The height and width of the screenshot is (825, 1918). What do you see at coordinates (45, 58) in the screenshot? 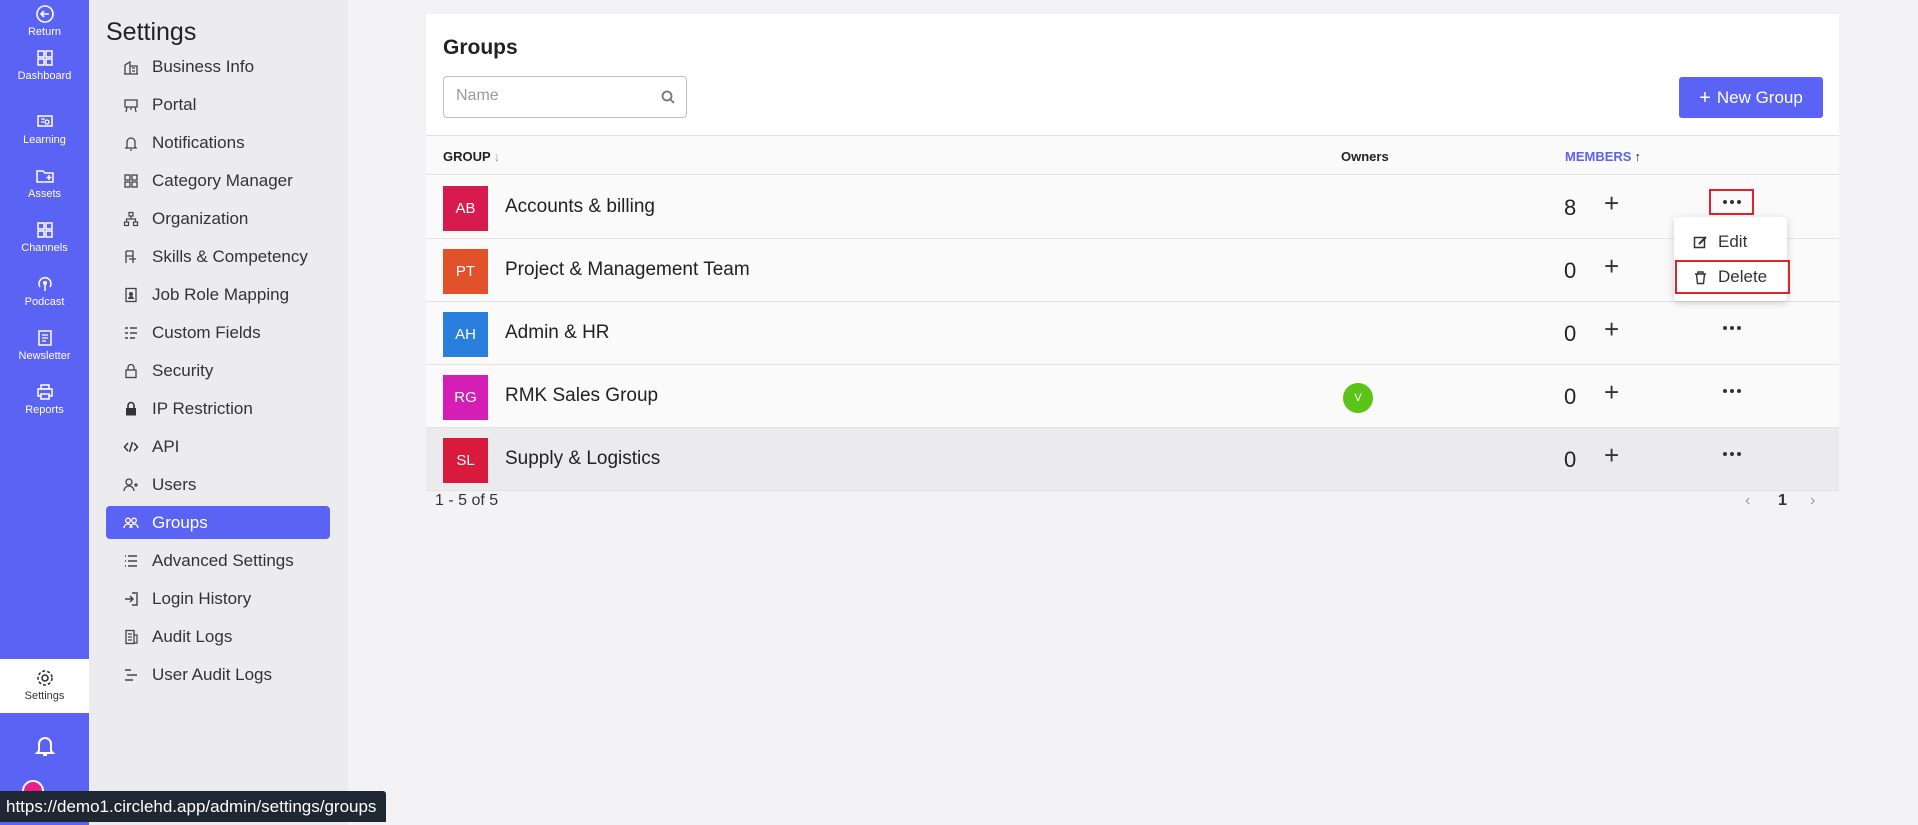
I see `dashboard-icon` at bounding box center [45, 58].